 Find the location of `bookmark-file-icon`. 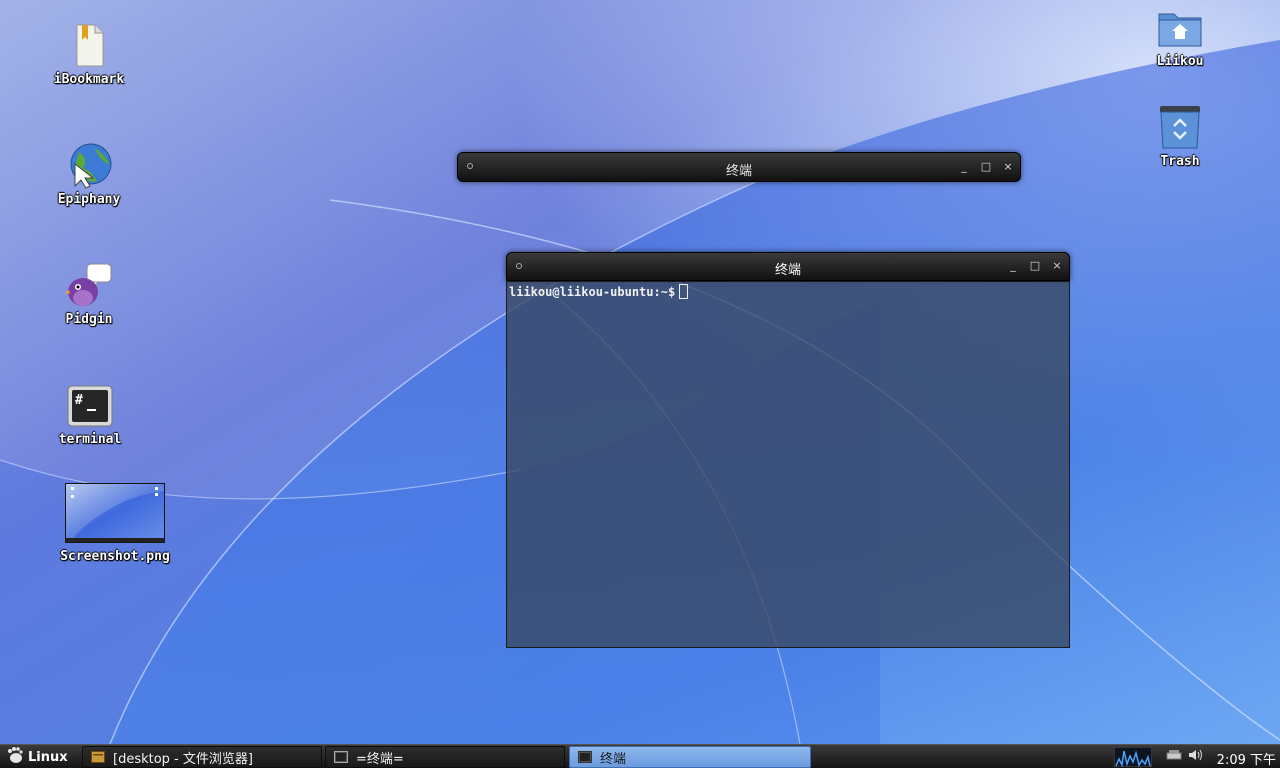

bookmark-file-icon is located at coordinates (89, 46).